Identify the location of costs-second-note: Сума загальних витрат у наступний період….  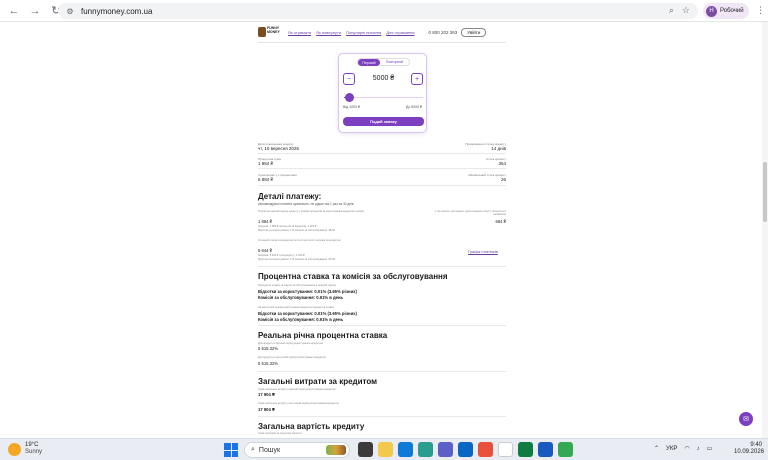
(298, 403).